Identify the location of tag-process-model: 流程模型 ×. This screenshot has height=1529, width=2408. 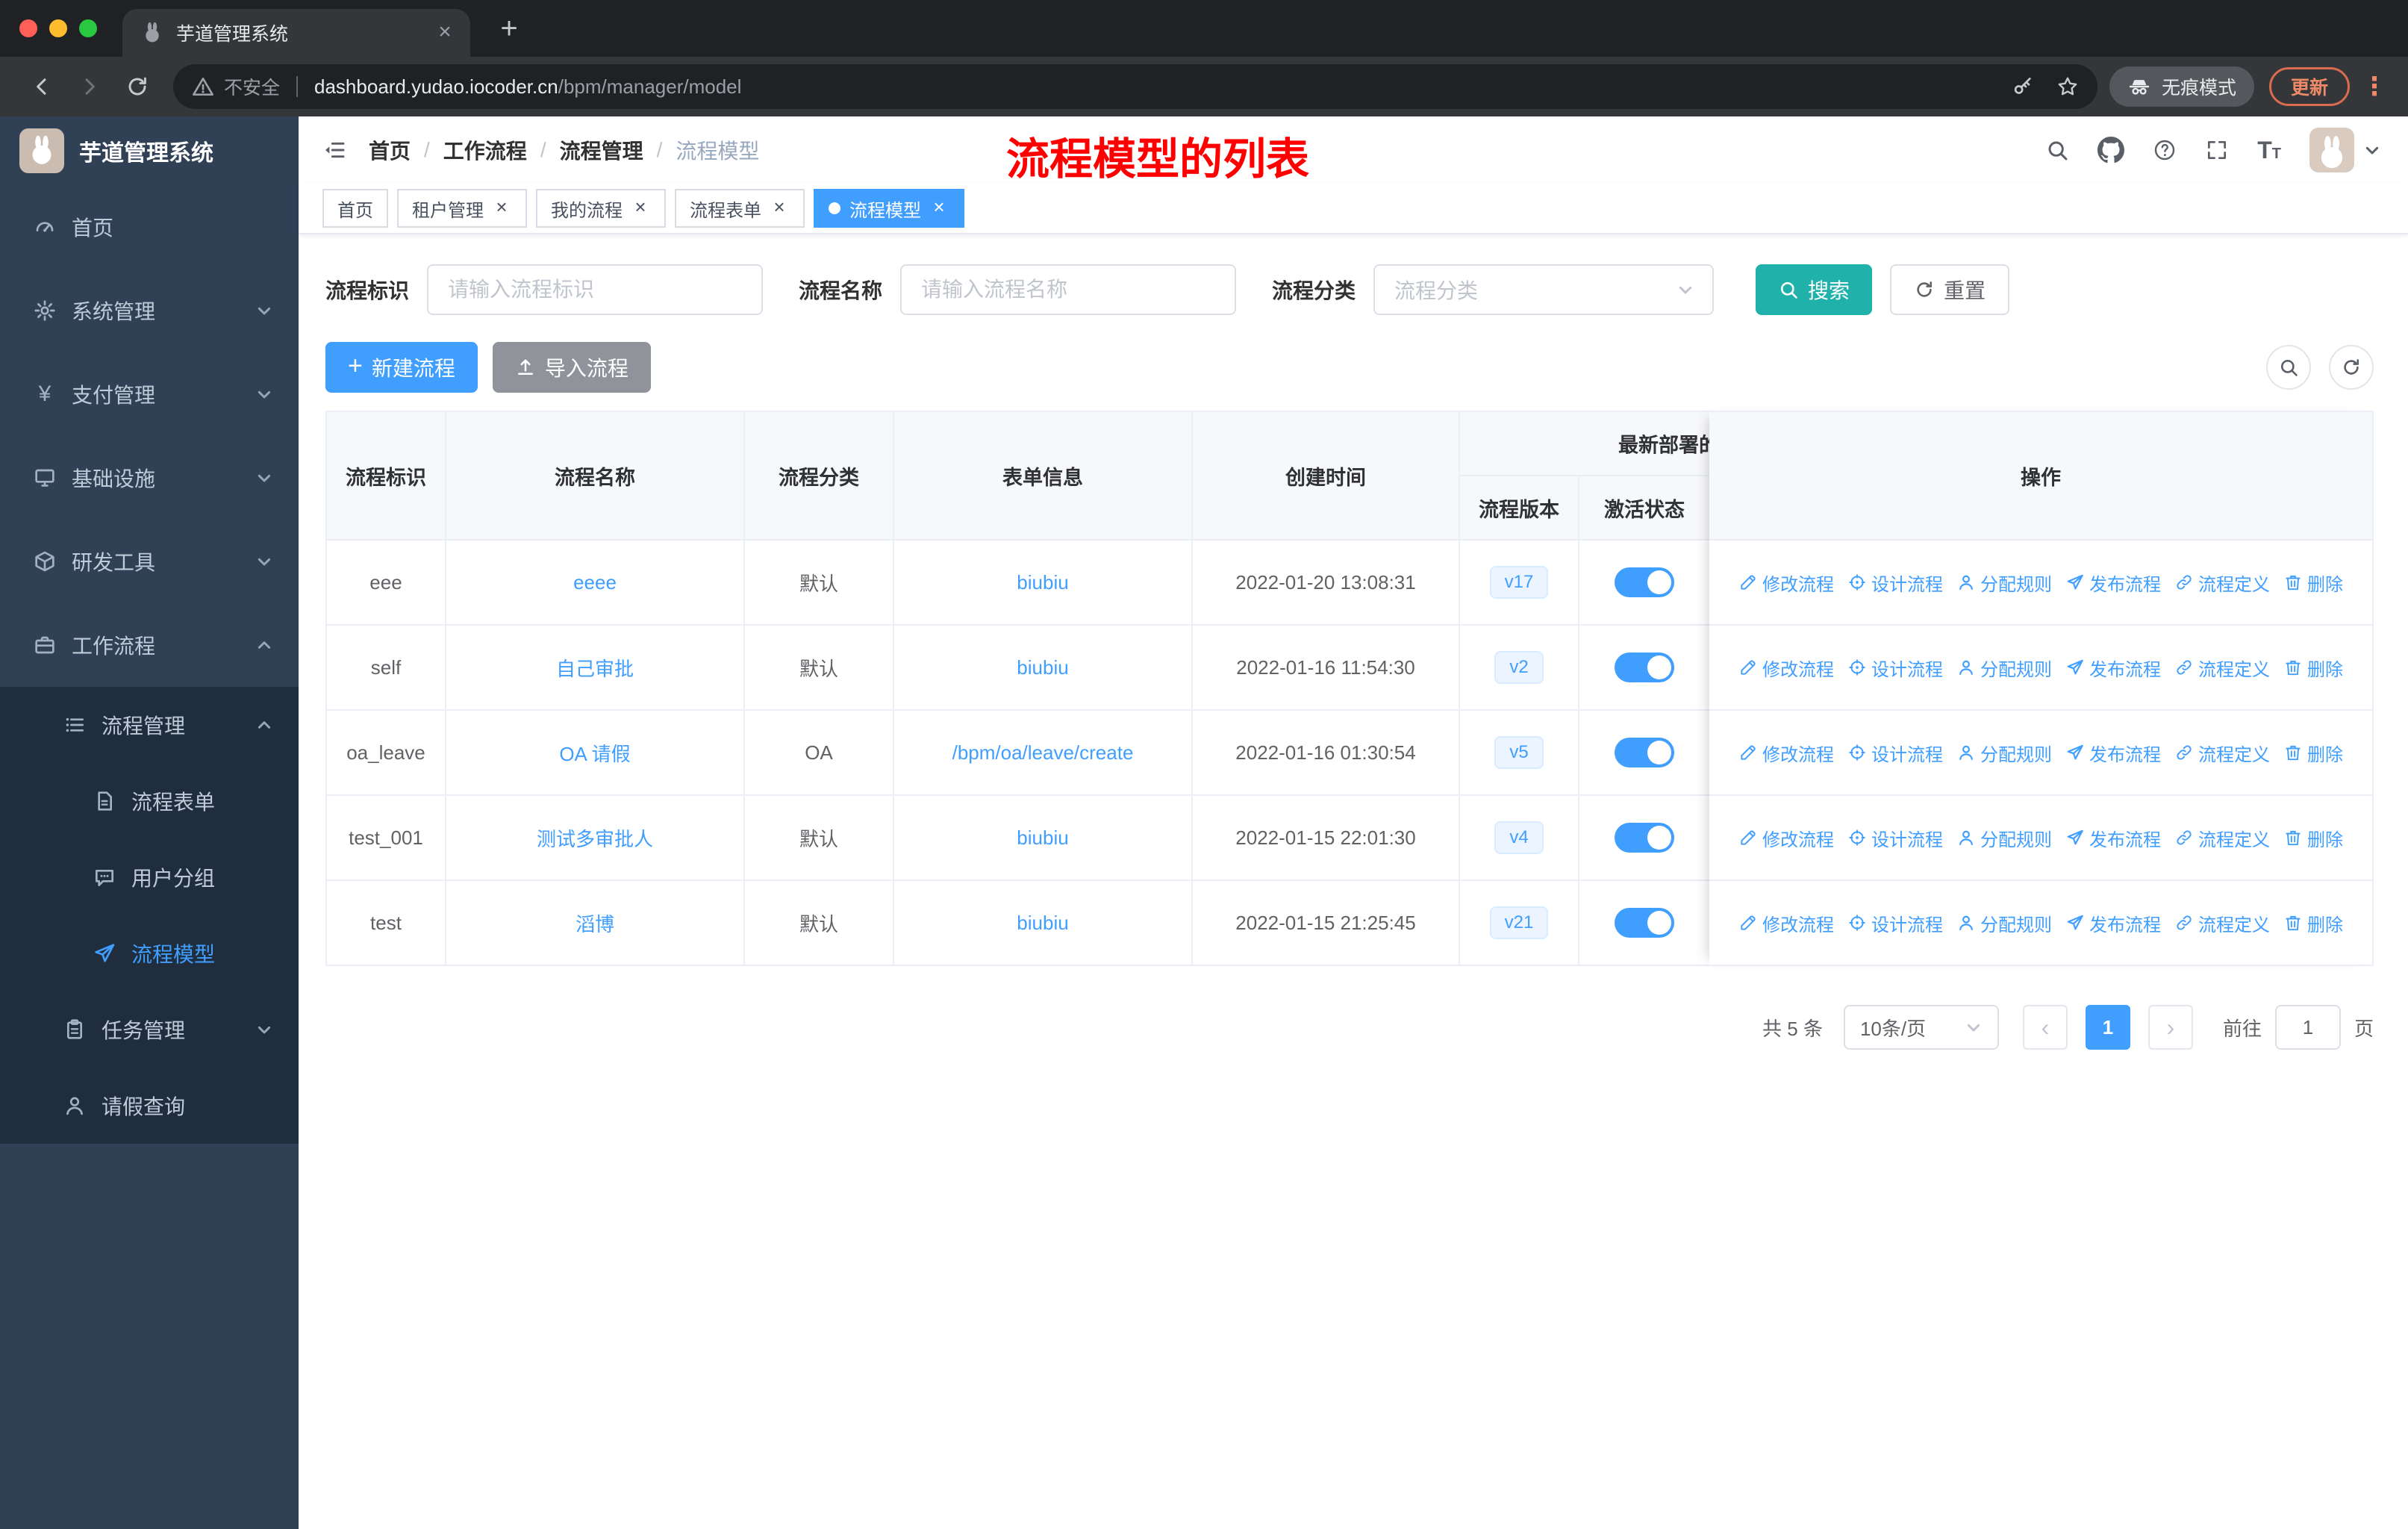
(889, 209).